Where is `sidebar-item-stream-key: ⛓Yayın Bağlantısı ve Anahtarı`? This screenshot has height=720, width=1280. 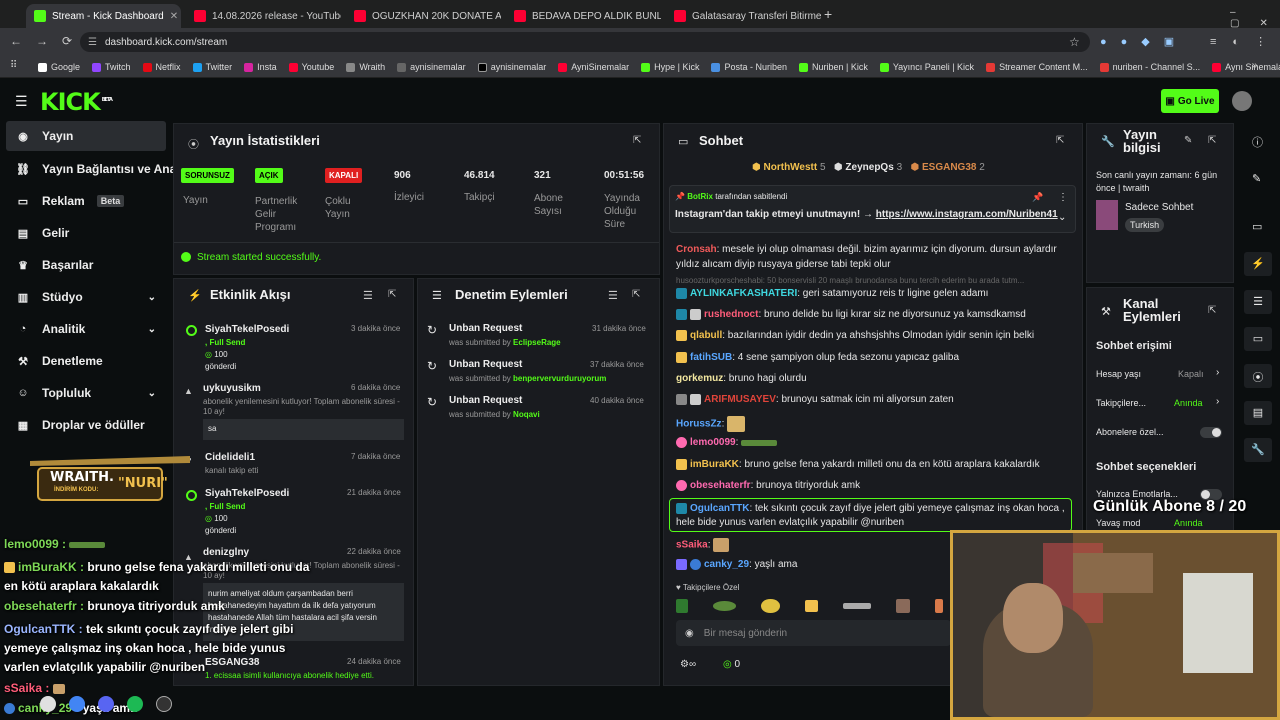
sidebar-item-stream-key: ⛓Yayın Bağlantısı ve Anahtarı is located at coordinates (92, 169).